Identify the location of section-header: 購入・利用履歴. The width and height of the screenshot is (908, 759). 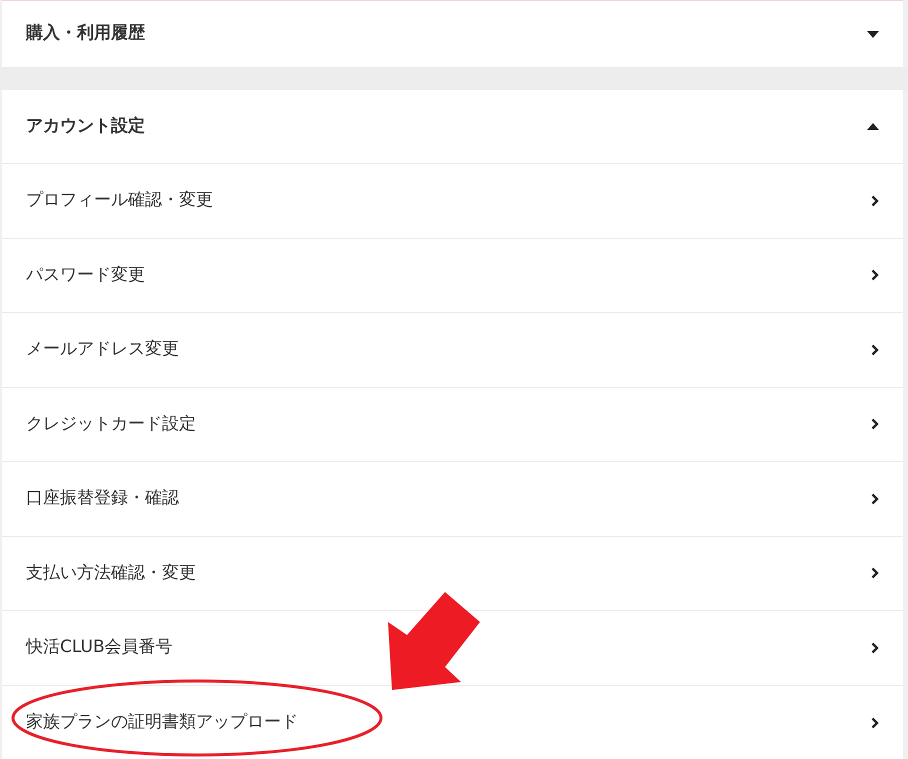
(85, 34).